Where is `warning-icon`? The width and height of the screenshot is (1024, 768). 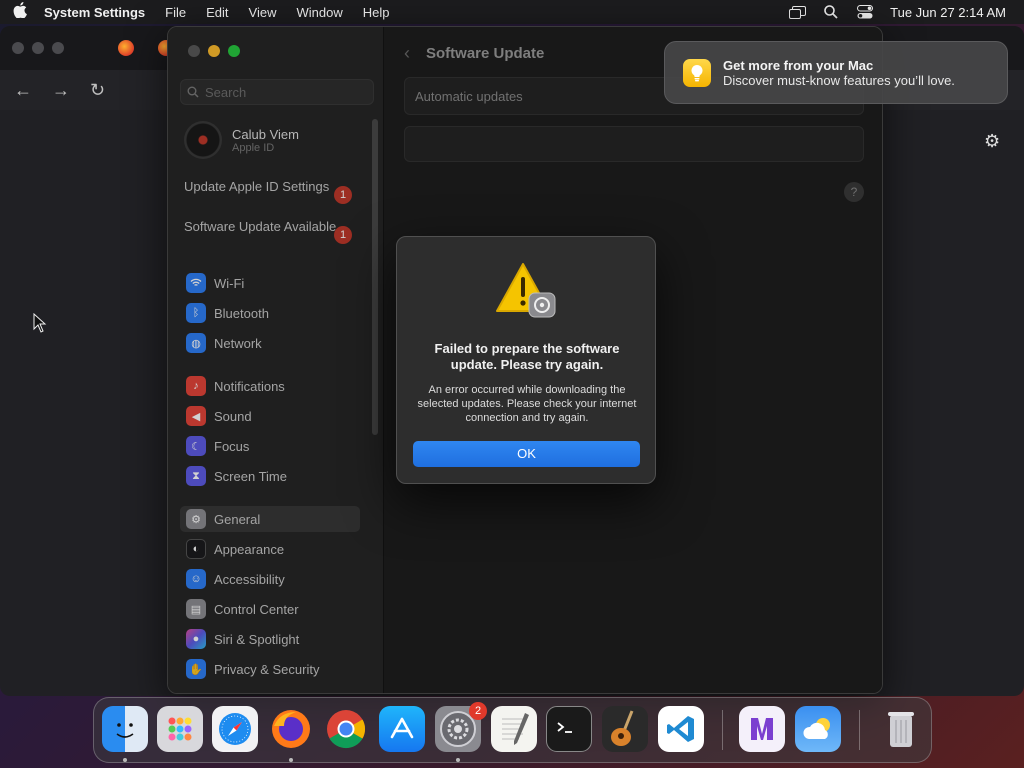 warning-icon is located at coordinates (527, 290).